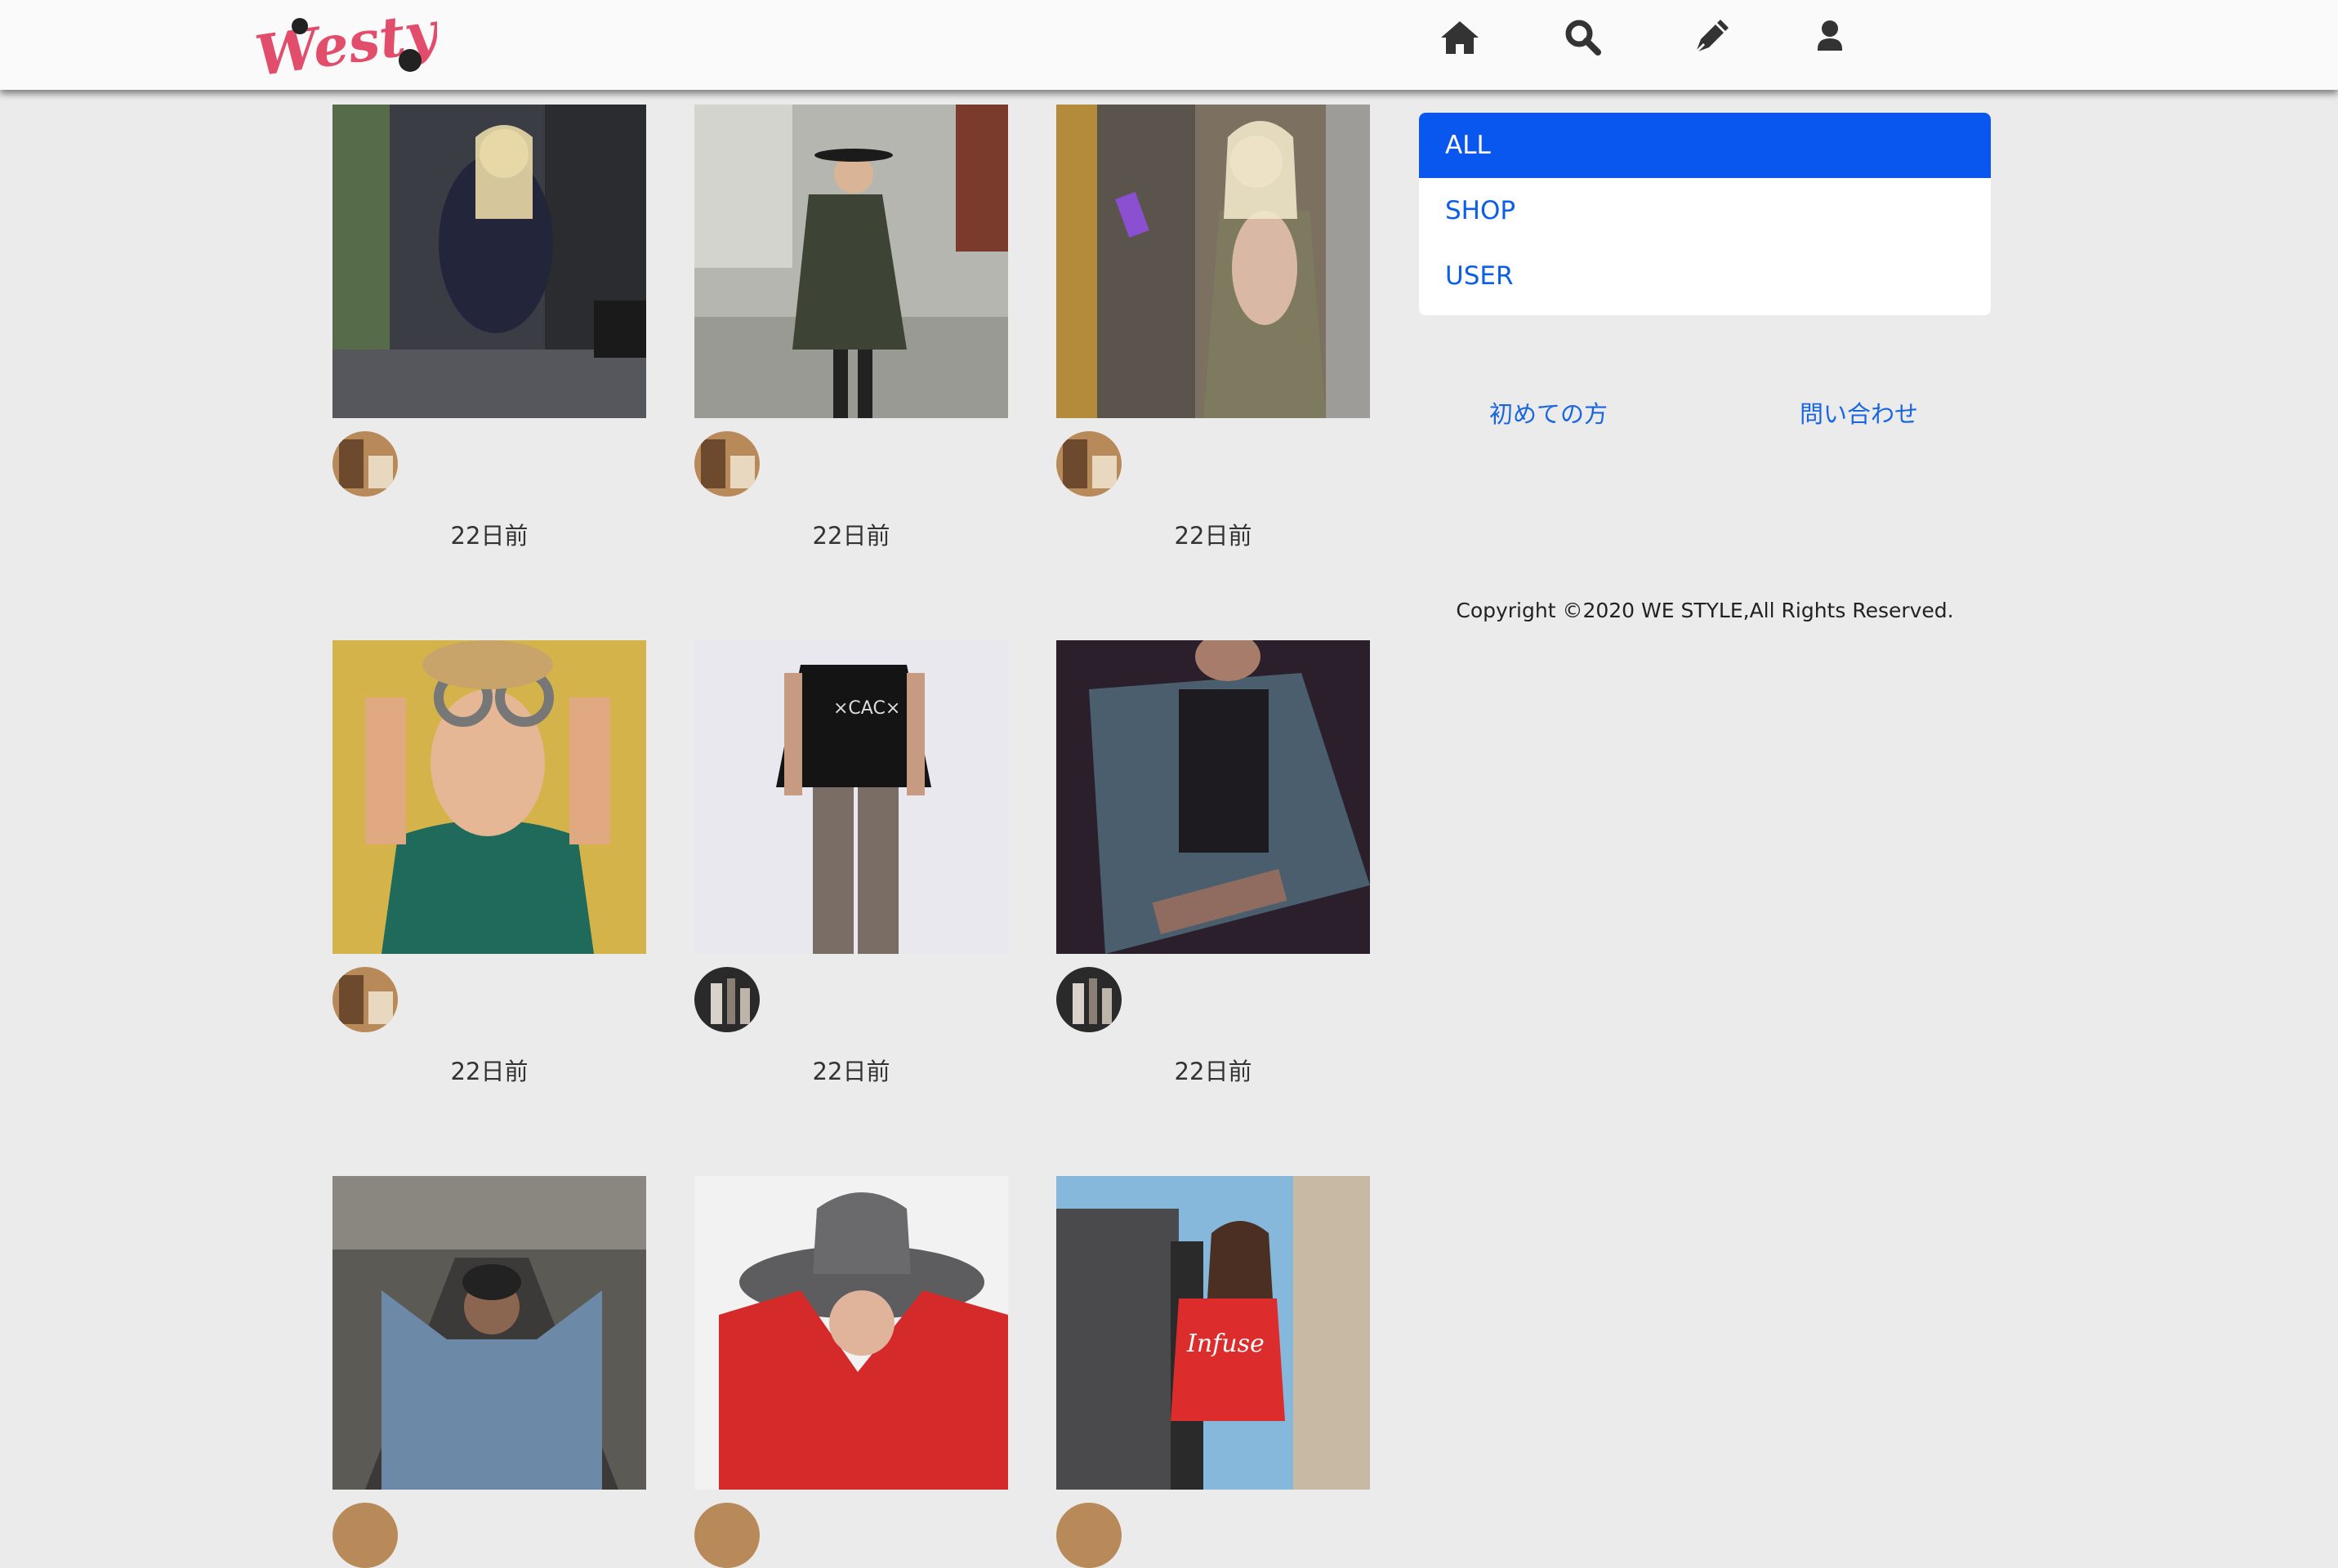 The width and height of the screenshot is (2338, 1568). Describe the element at coordinates (1709, 37) in the screenshot. I see `pen-icon` at that location.